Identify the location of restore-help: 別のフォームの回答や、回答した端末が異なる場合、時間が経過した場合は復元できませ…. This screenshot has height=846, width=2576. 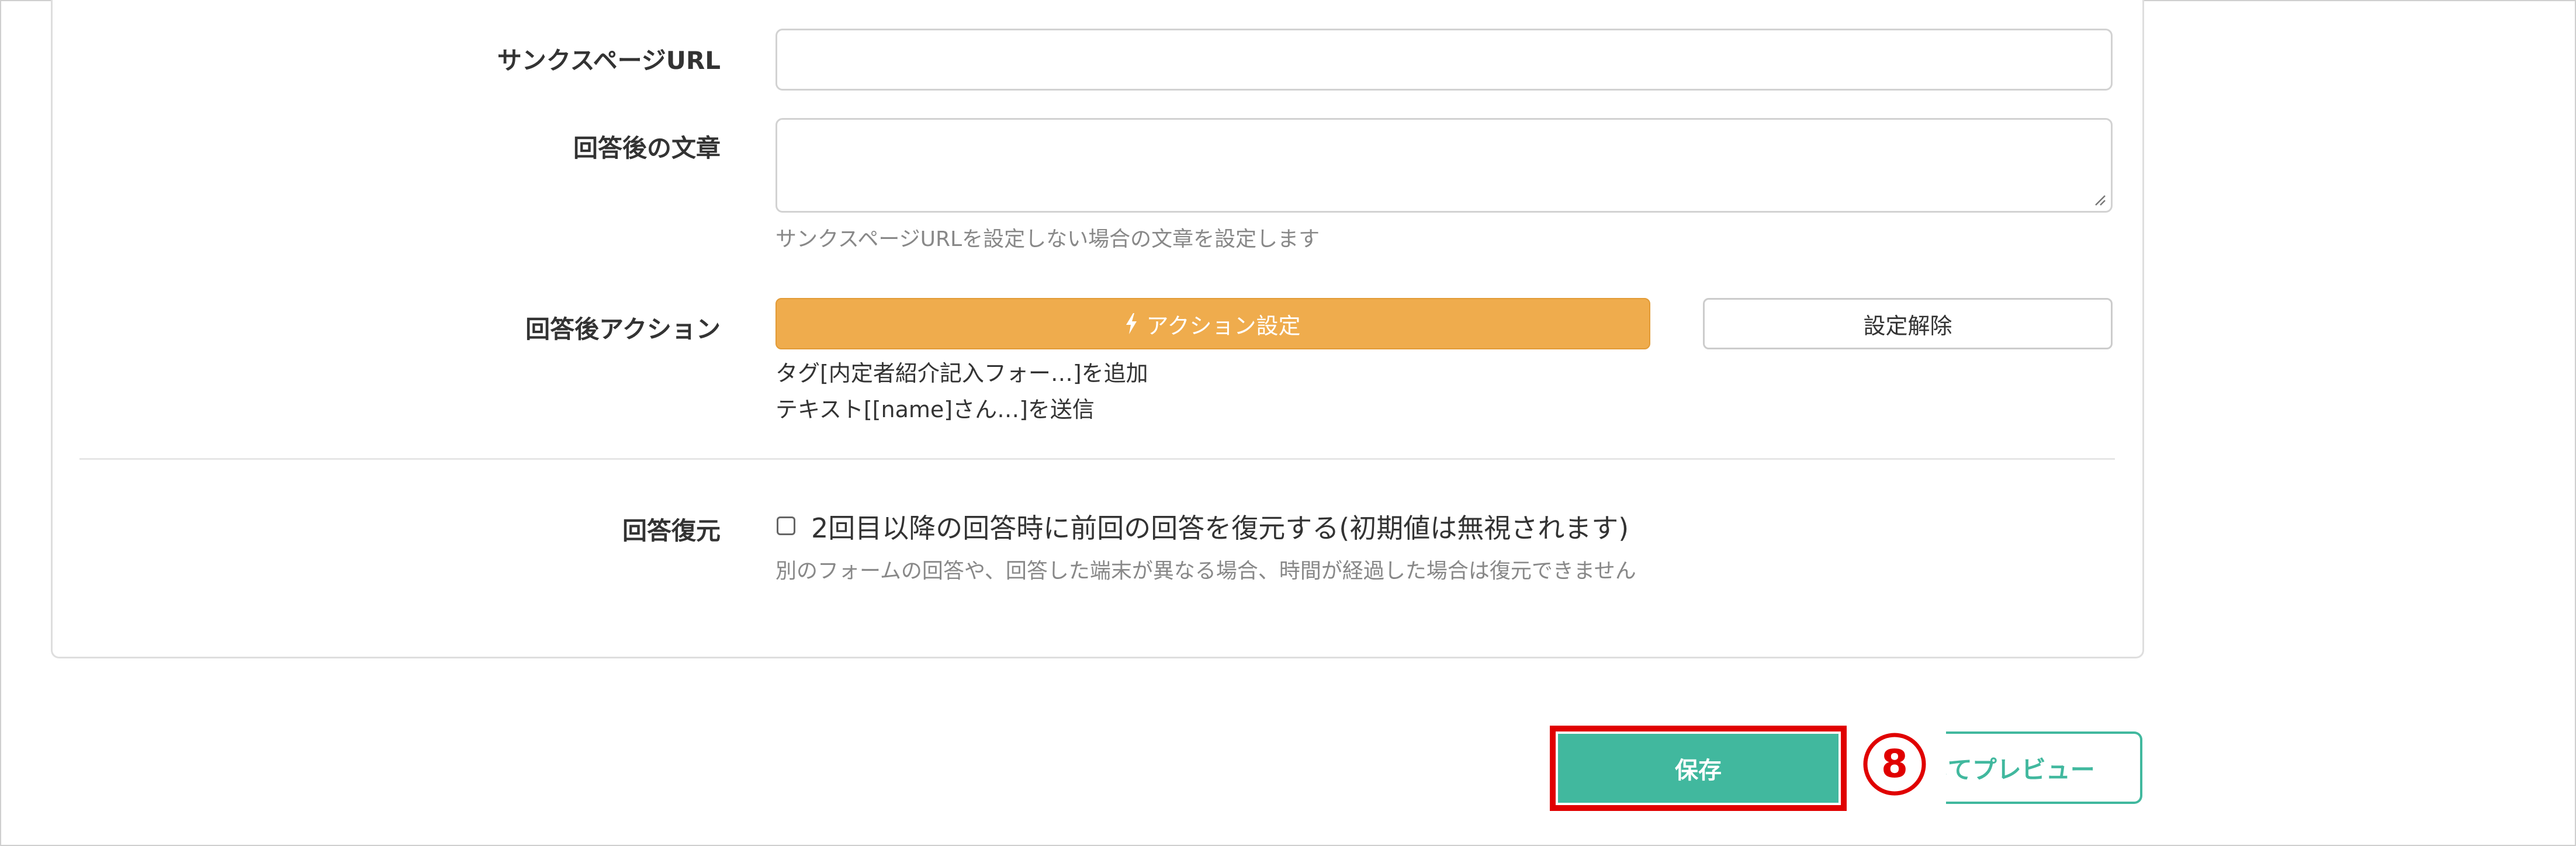
(1206, 571).